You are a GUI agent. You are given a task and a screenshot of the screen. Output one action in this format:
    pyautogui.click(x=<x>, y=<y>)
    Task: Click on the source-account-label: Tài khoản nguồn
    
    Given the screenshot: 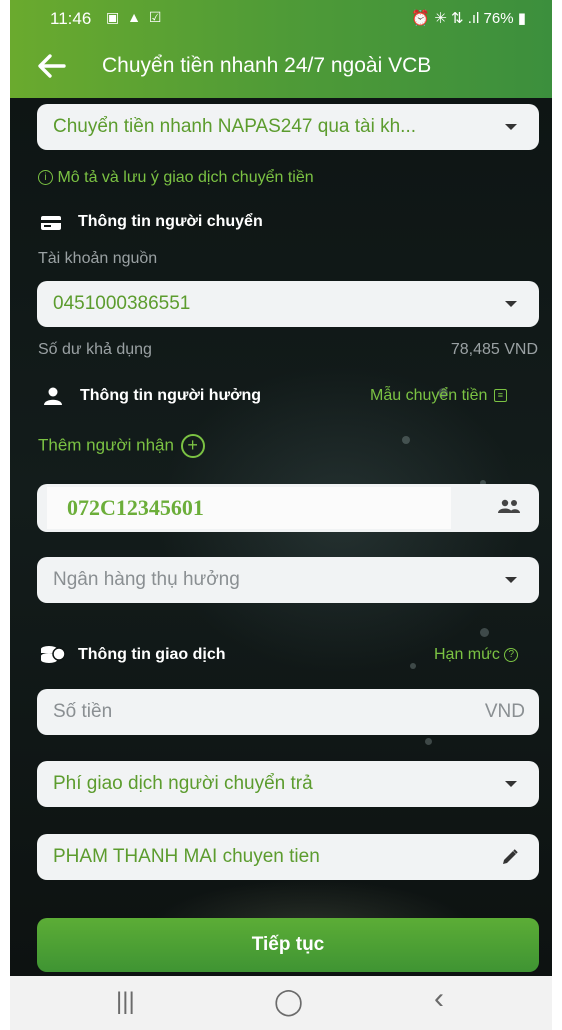 What is the action you would take?
    pyautogui.click(x=98, y=258)
    